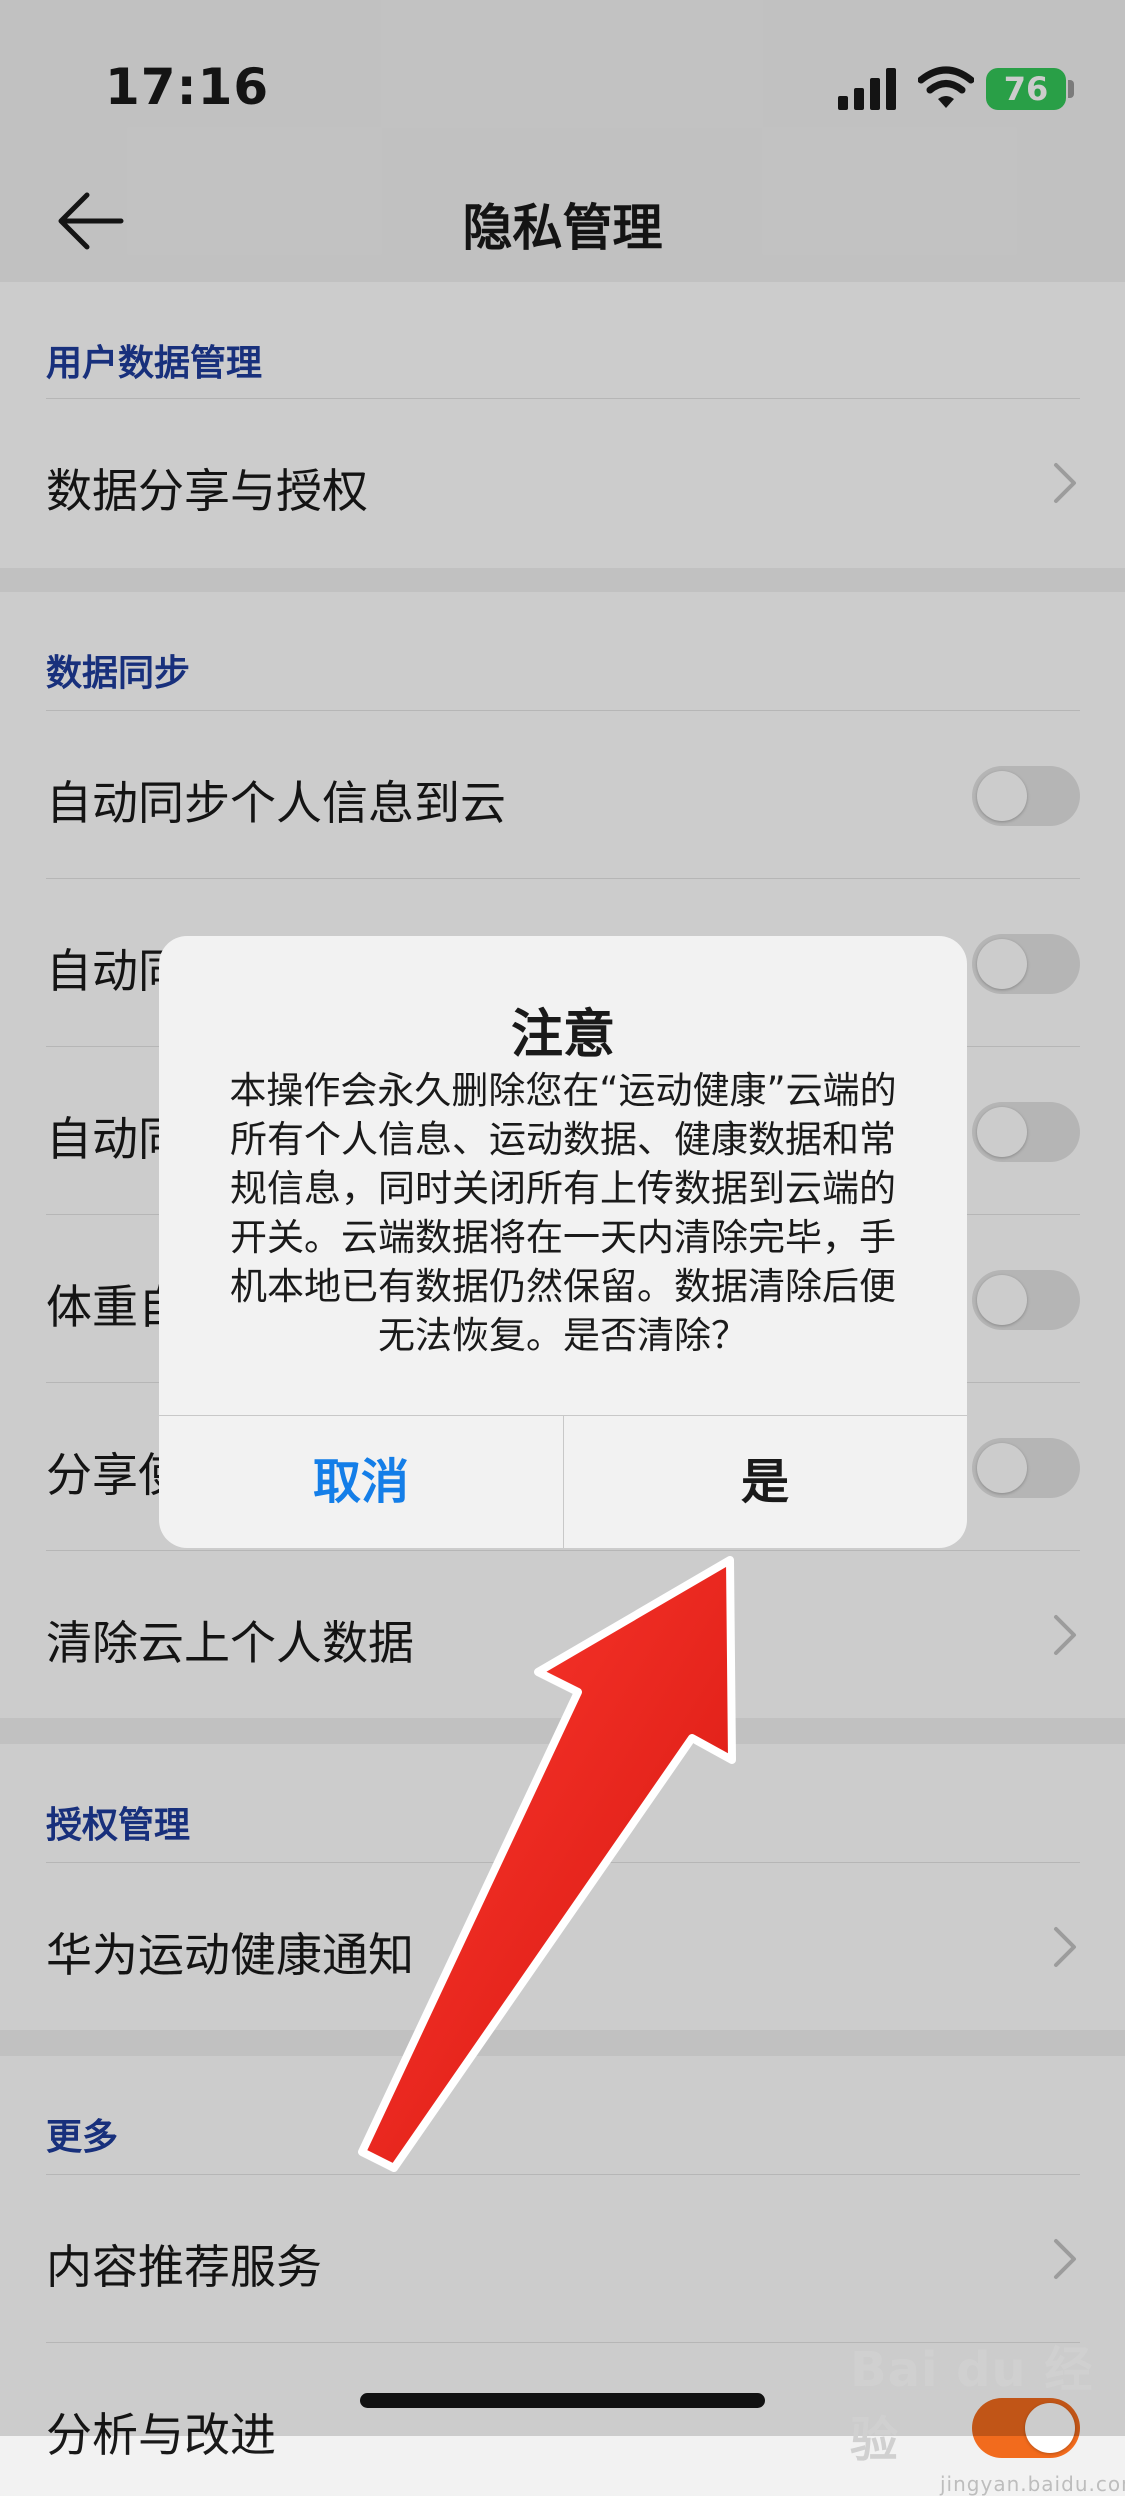 The image size is (1125, 2496). What do you see at coordinates (1032, 2484) in the screenshot?
I see `watermark-url: jingyan.baidu.com` at bounding box center [1032, 2484].